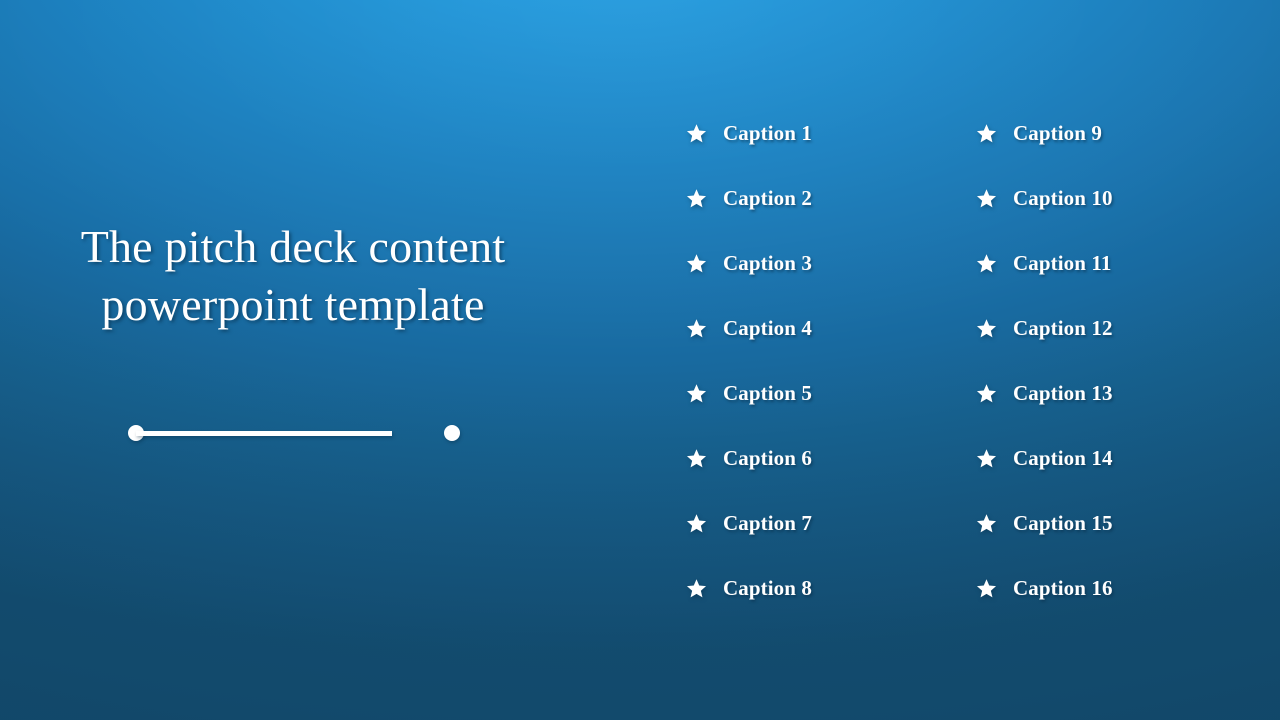 This screenshot has height=720, width=1280. I want to click on list-item-label: Caption 1, so click(768, 132).